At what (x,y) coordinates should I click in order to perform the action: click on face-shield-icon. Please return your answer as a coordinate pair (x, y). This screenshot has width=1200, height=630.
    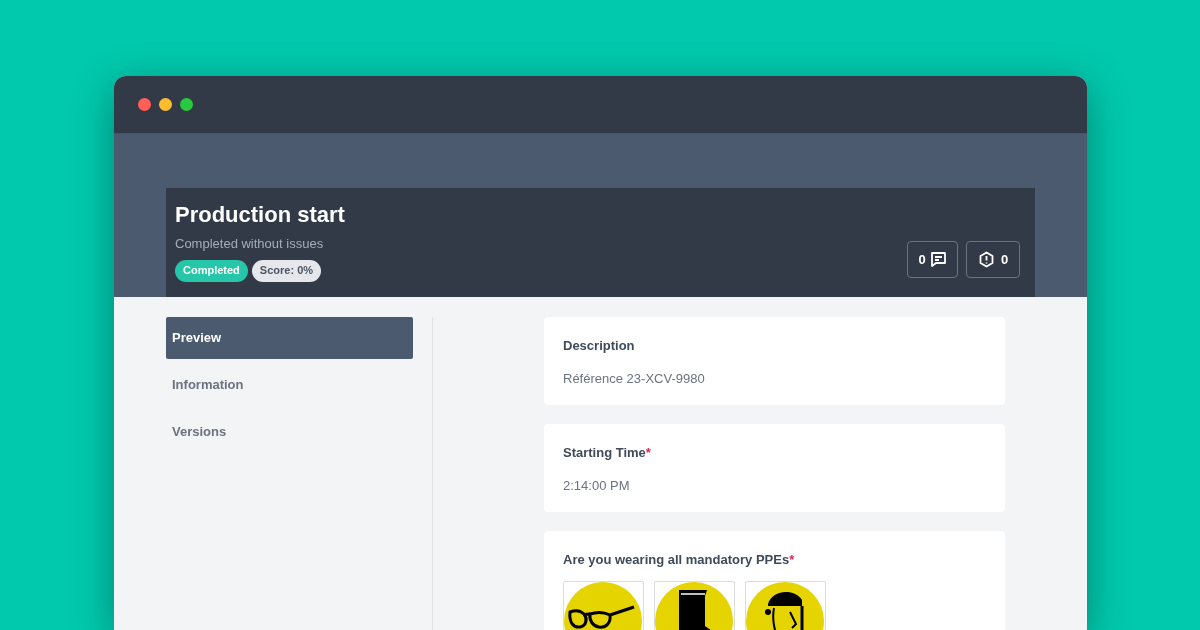
    Looking at the image, I should click on (785, 605).